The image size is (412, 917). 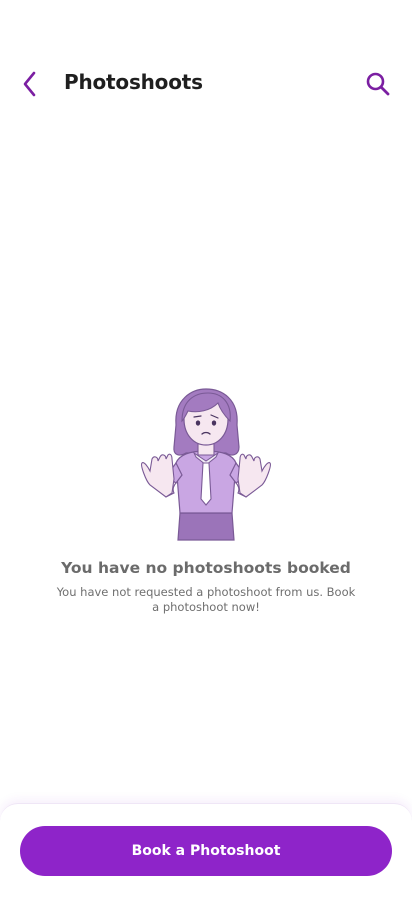 I want to click on chevron-left-icon, so click(x=29, y=84).